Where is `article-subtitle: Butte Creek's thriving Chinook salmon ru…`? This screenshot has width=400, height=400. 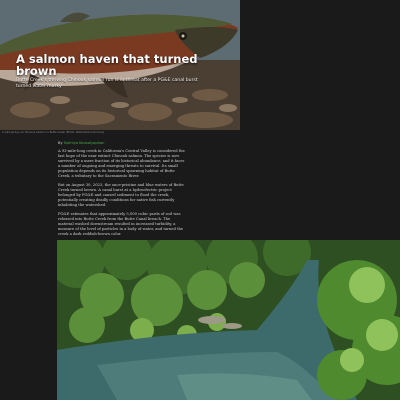 article-subtitle: Butte Creek's thriving Chinook salmon ru… is located at coordinates (107, 83).